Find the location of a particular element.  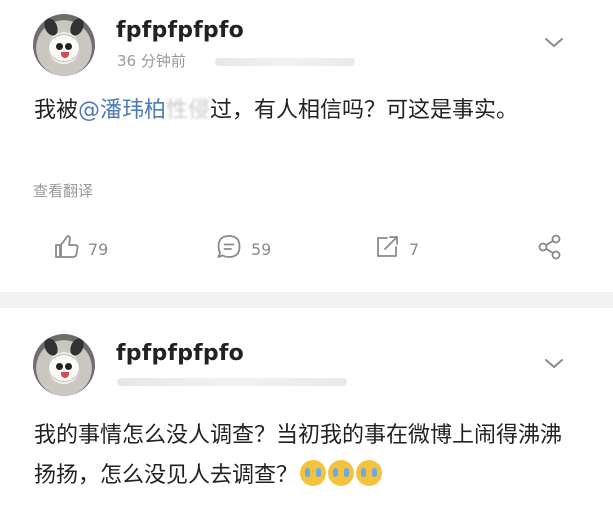

post-content: 我的事情怎么没人调查？当初我的事在微博上闹得沸沸扬扬，怎么没见人去调查？ is located at coordinates (306, 456).